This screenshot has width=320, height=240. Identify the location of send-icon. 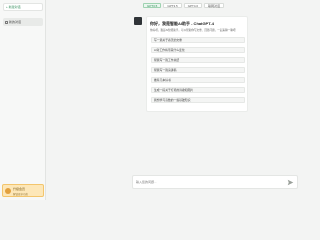
(290, 182).